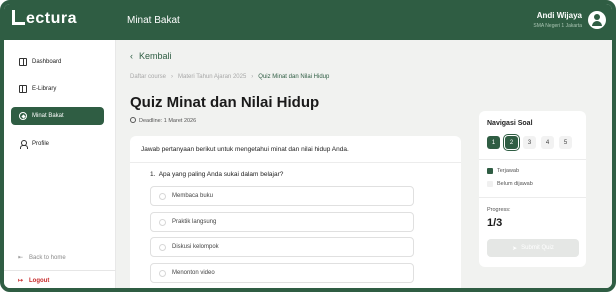 This screenshot has width=616, height=292. Describe the element at coordinates (48, 116) in the screenshot. I see `sidebar-item-label: Minat Bakat` at that location.